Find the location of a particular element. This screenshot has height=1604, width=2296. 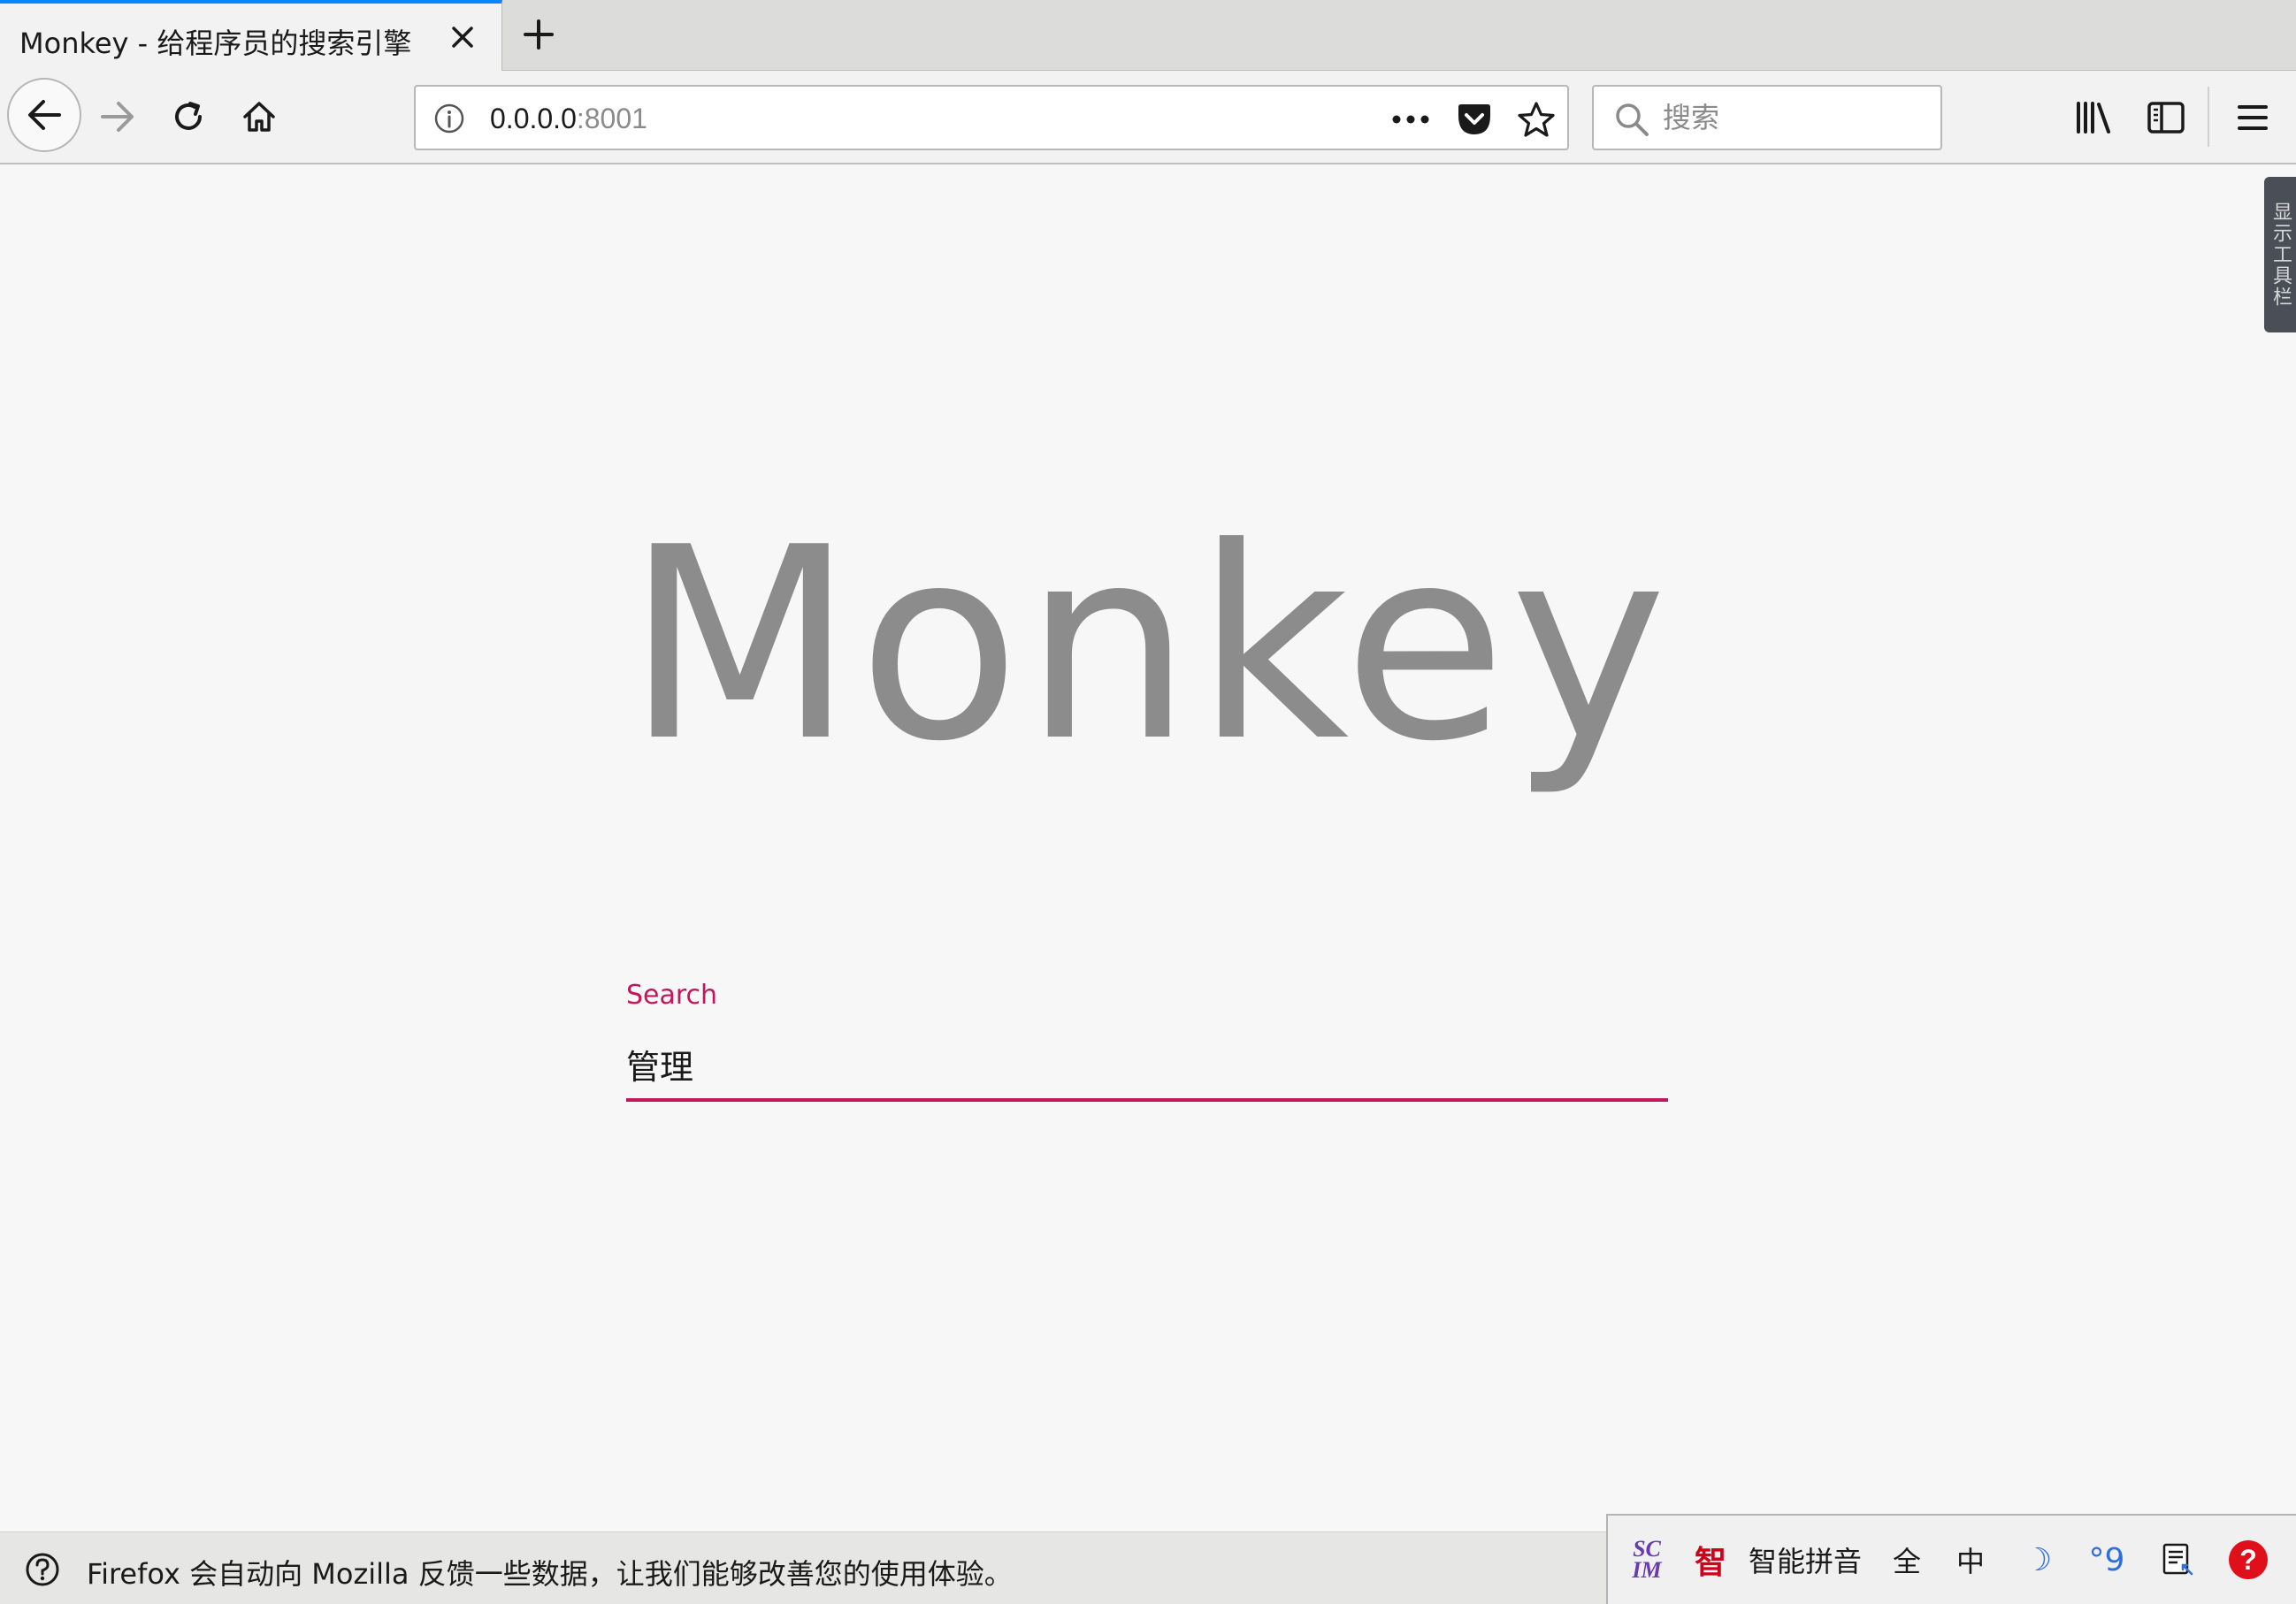

navigation-toolbar: 0.0.0.0:8001 is located at coordinates (1148, 117).